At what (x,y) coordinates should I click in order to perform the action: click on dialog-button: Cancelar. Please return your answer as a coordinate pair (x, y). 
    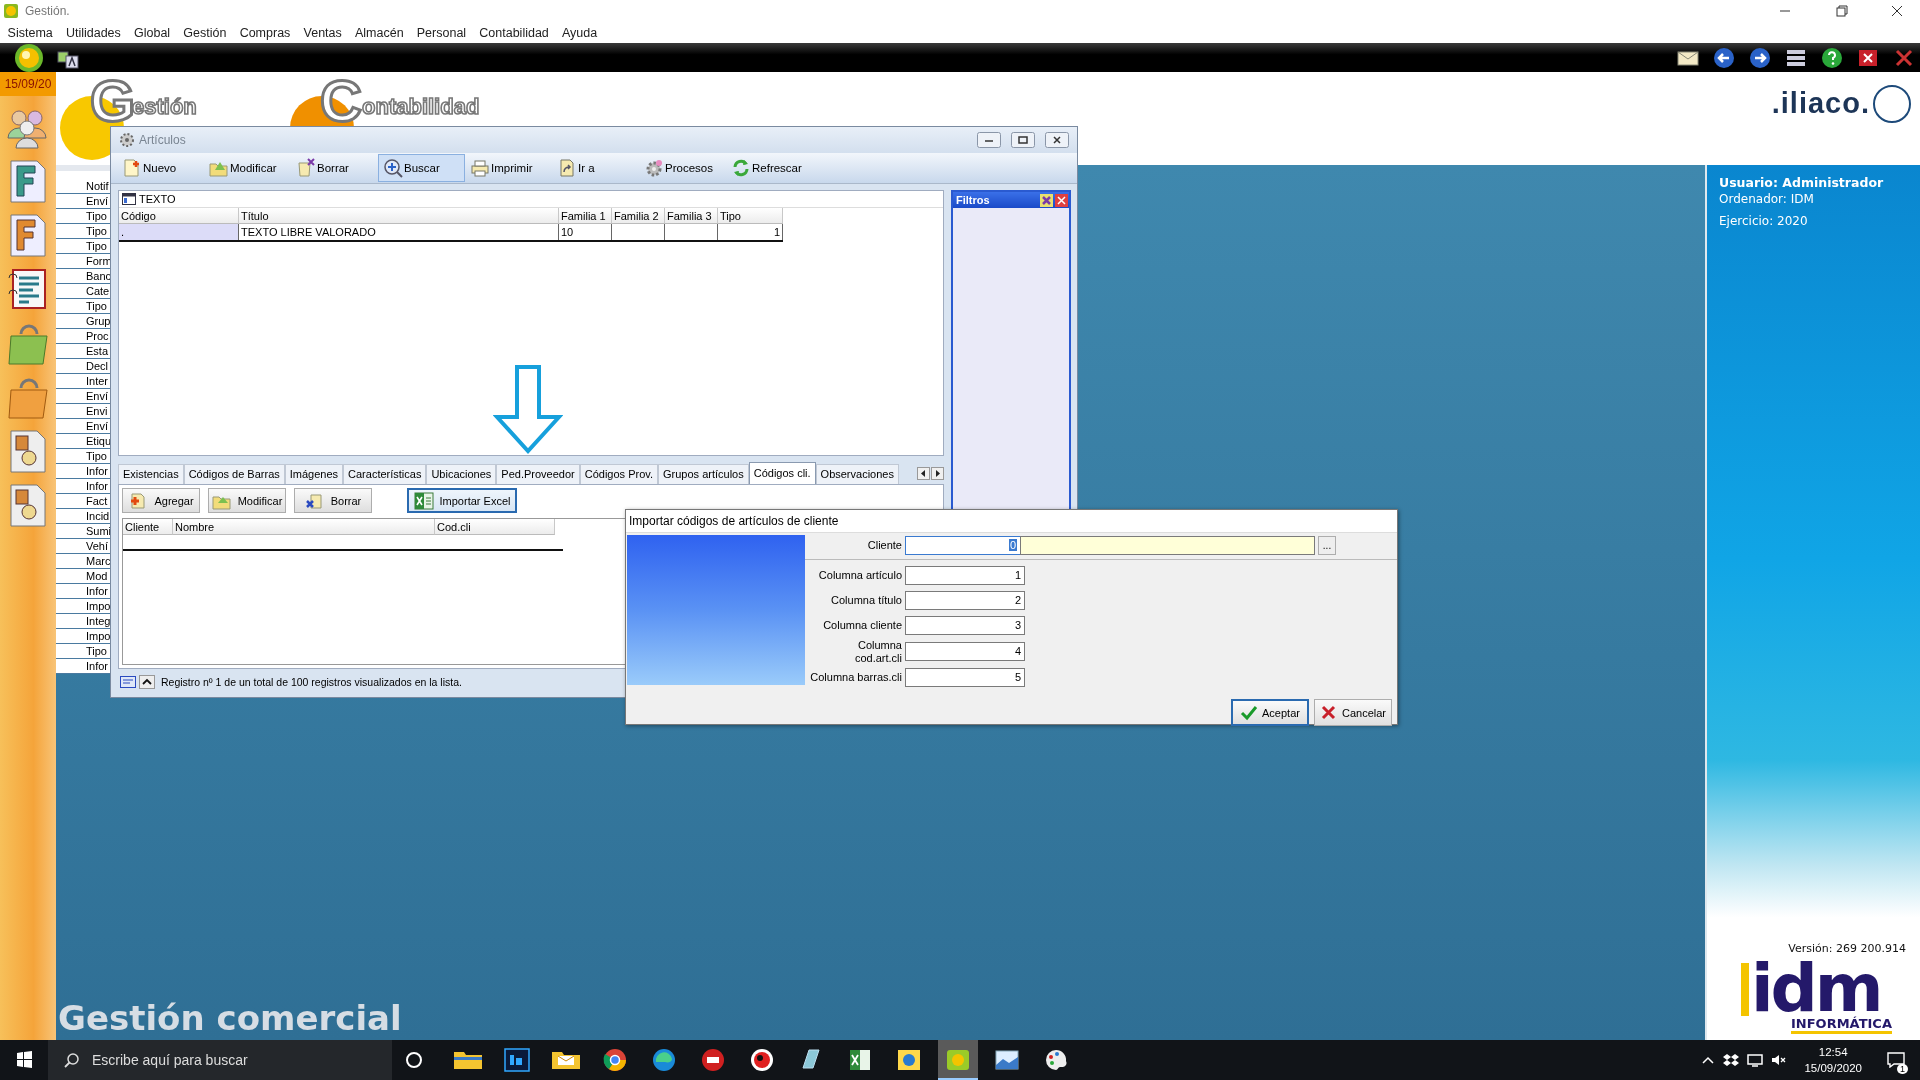
    Looking at the image, I should click on (1353, 712).